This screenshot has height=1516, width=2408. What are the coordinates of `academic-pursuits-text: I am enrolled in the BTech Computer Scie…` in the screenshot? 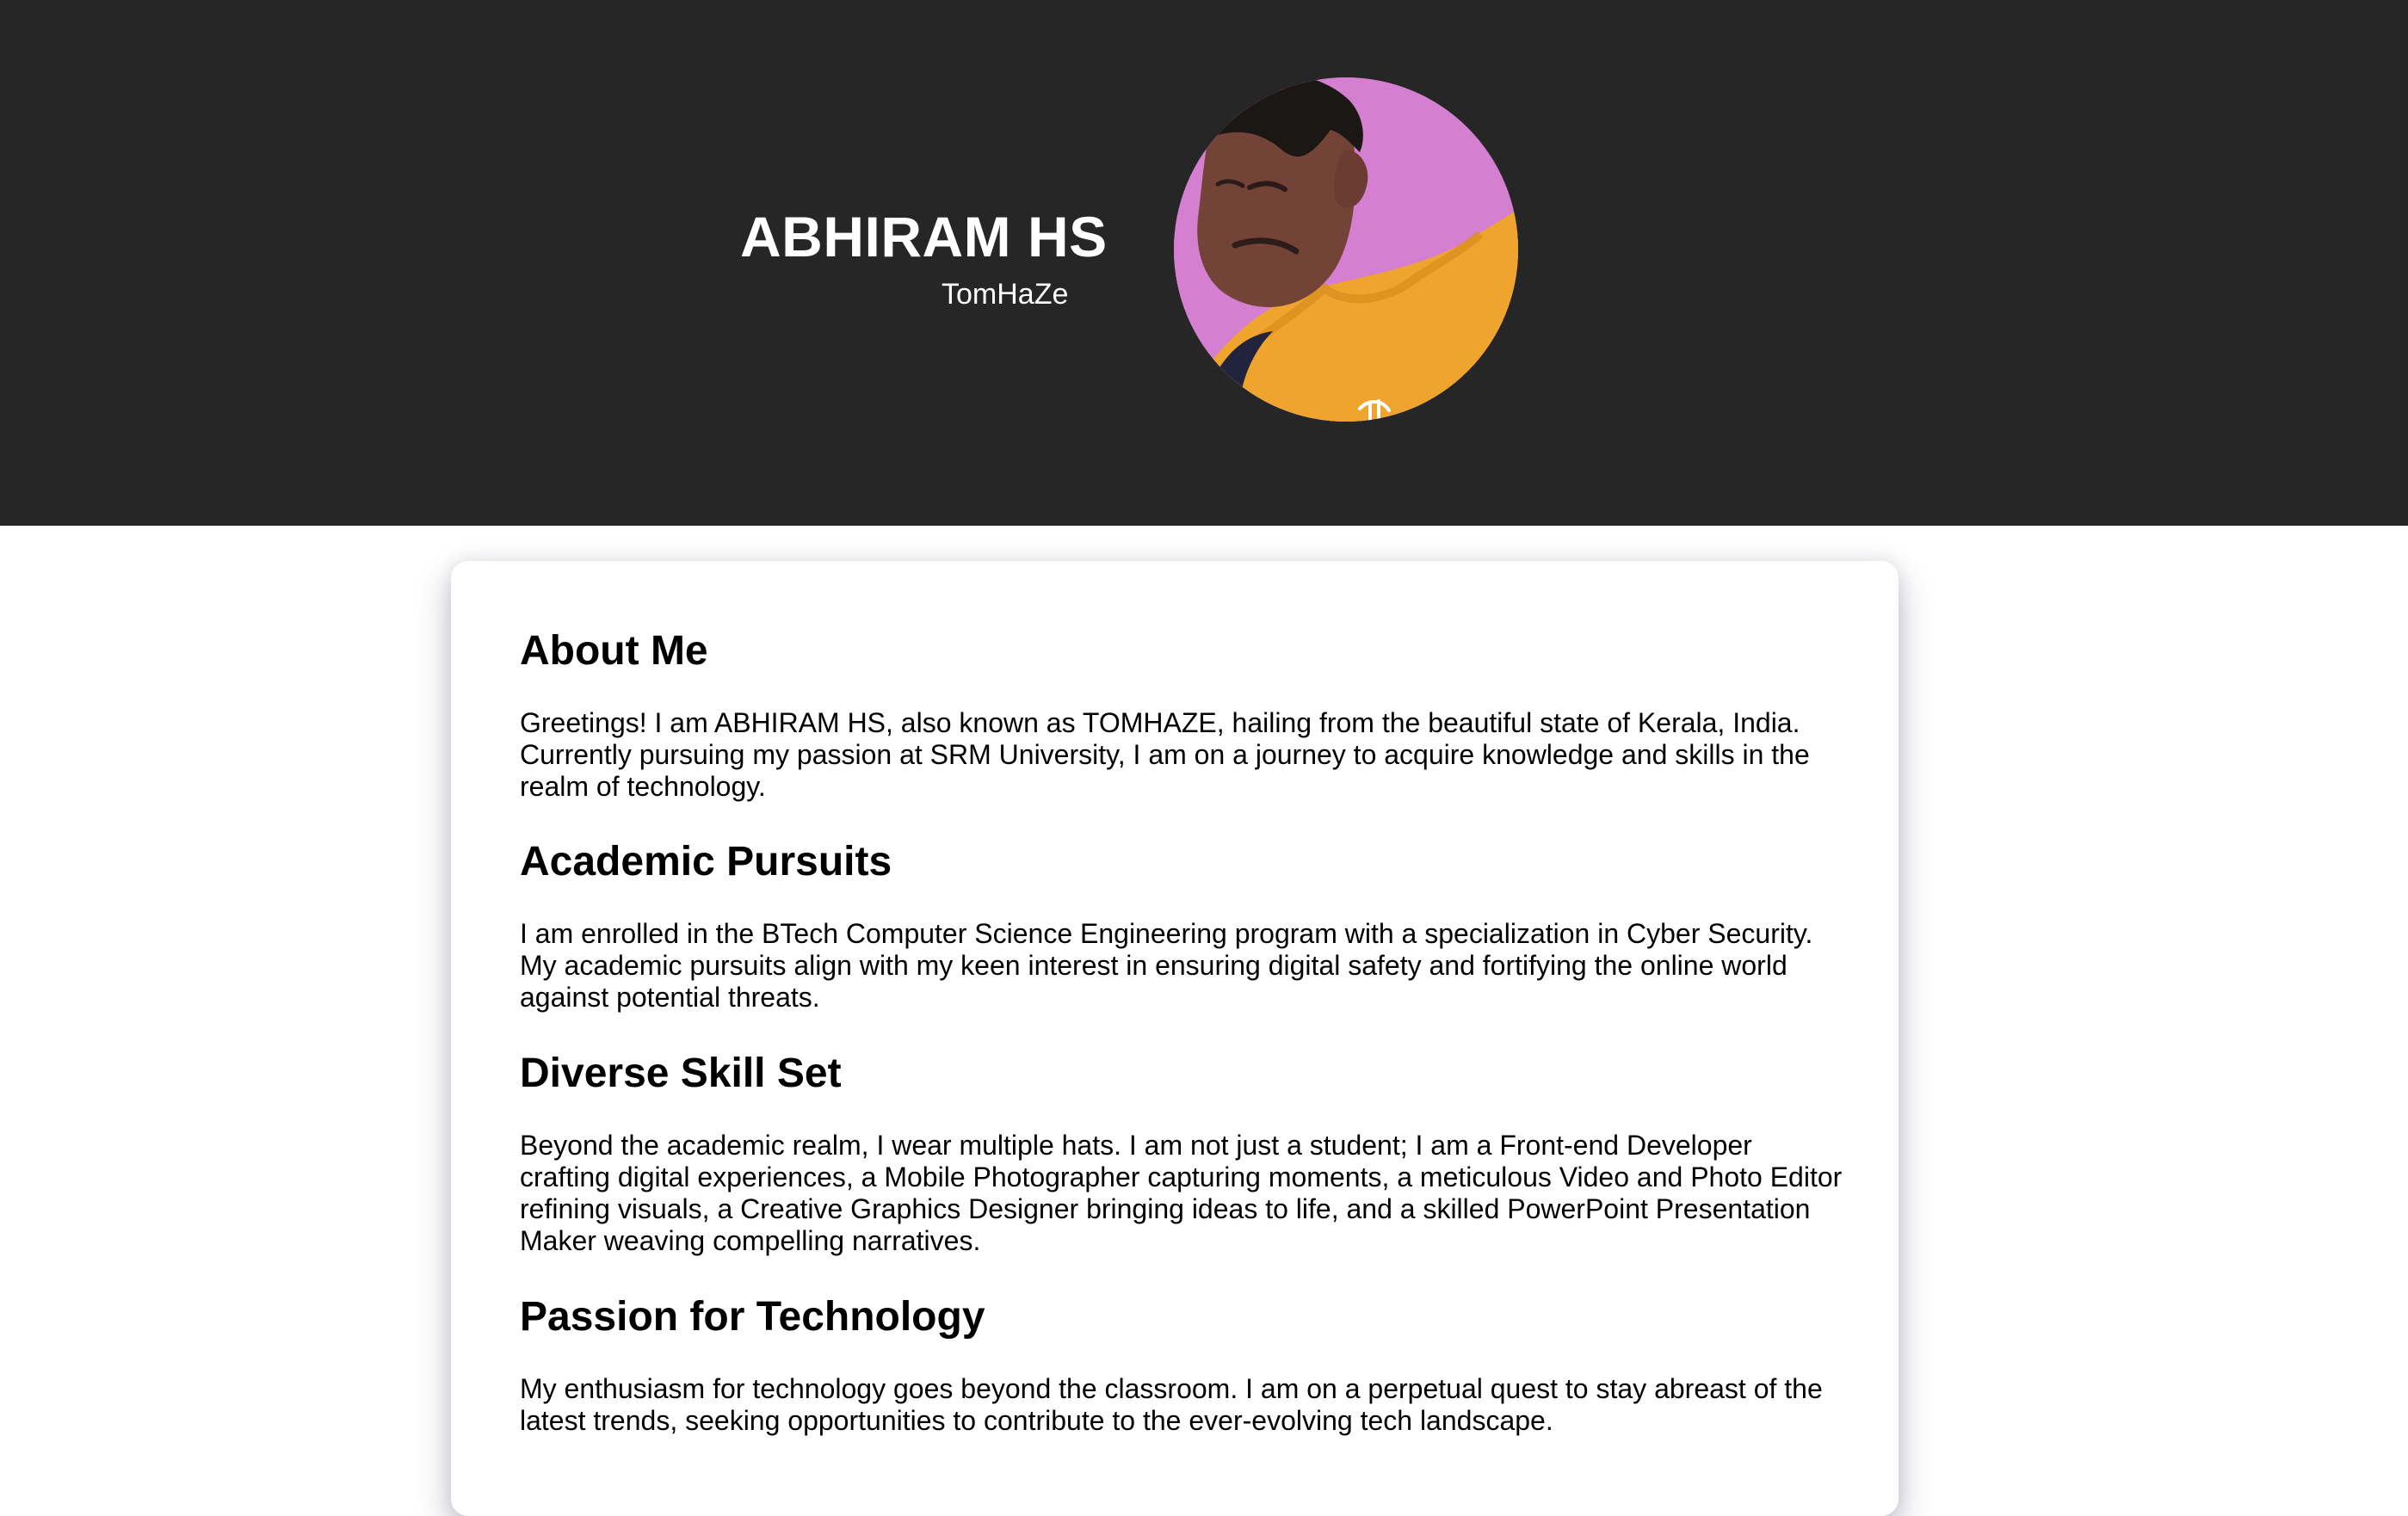 It's located at (1167, 965).